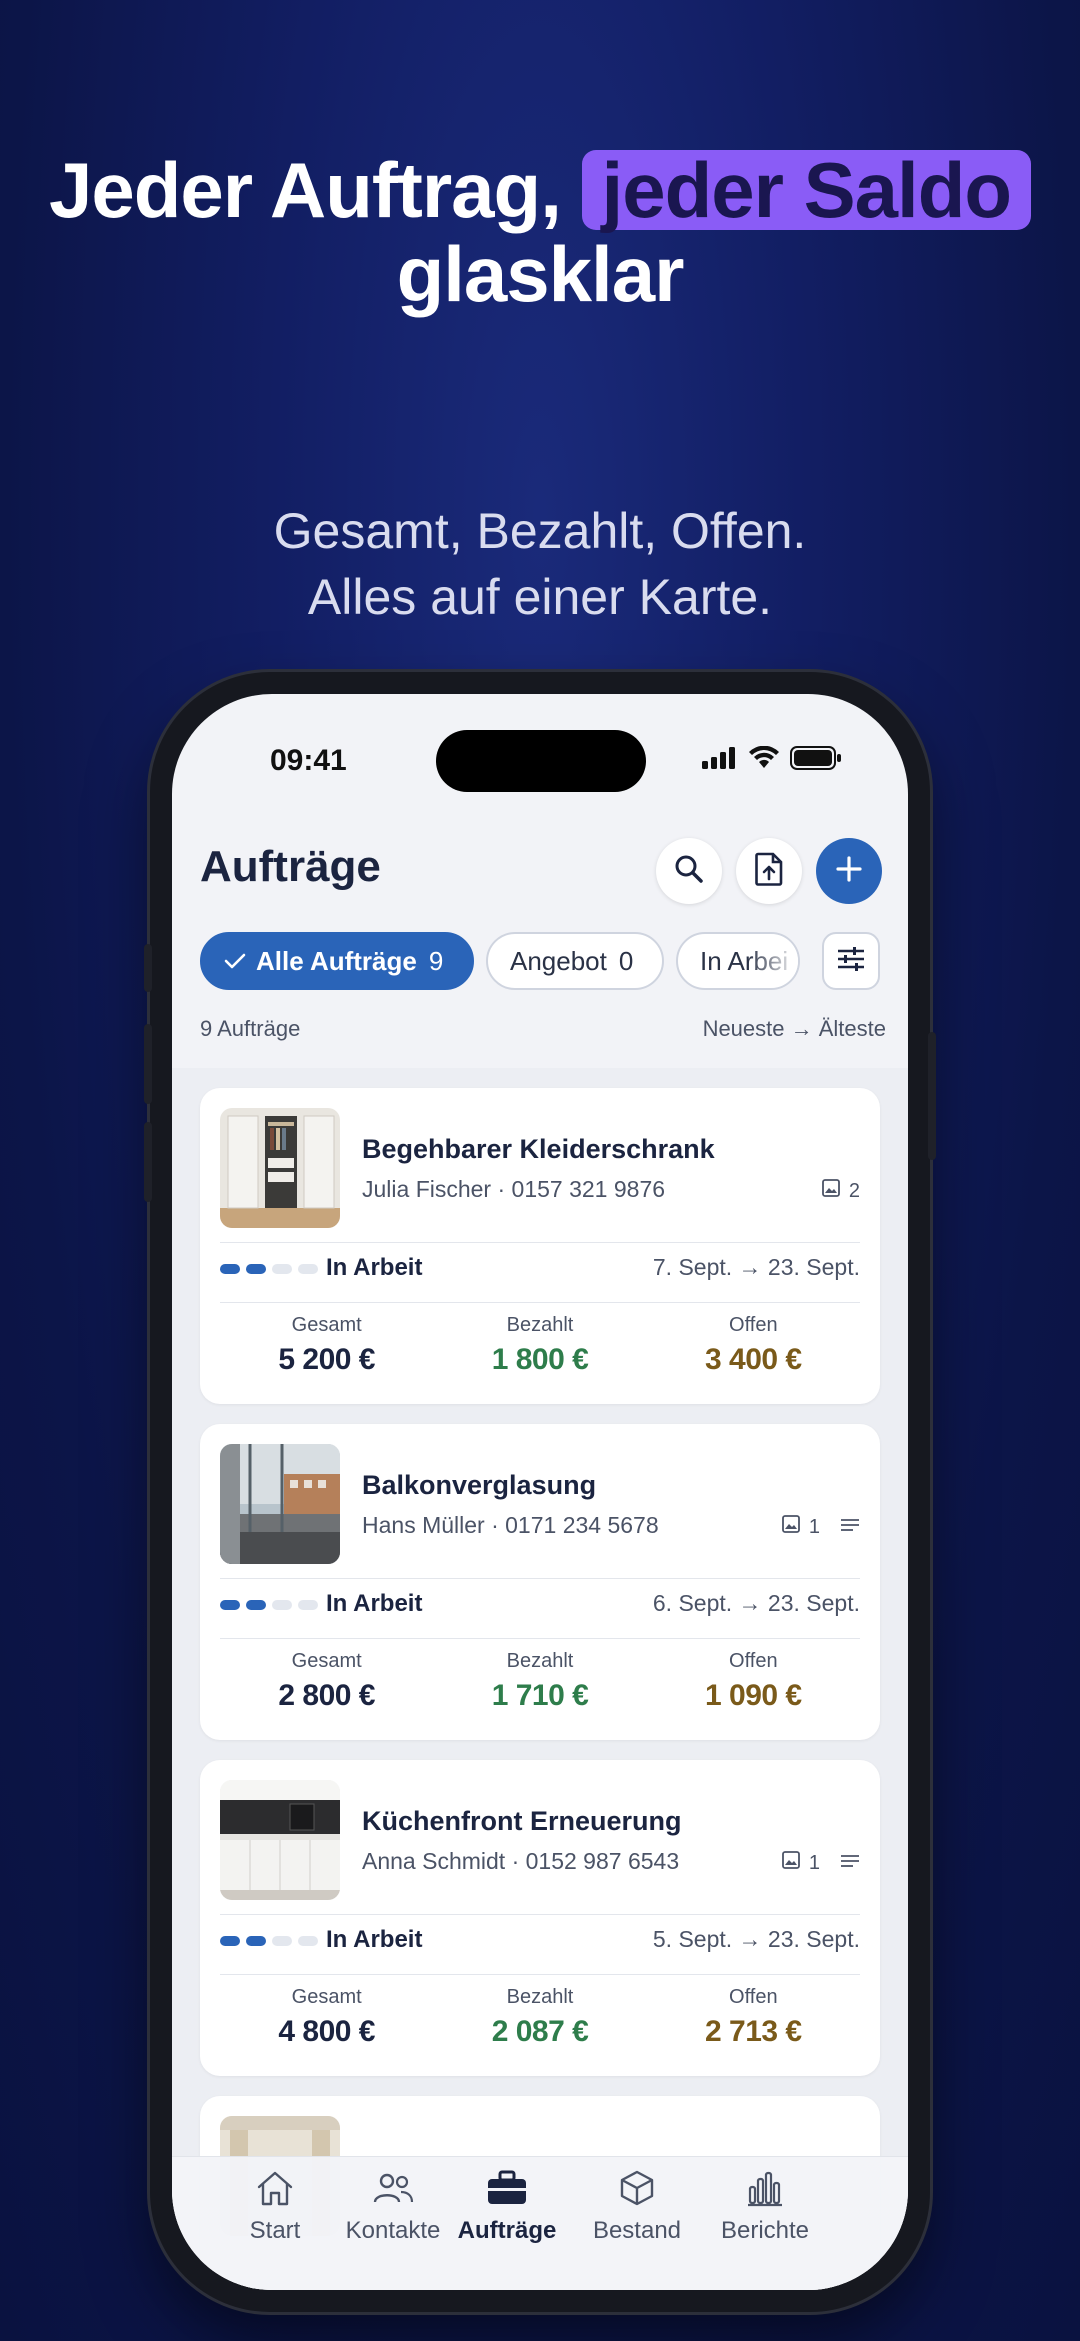  I want to click on amount-paid: Bezahlt 1 800 €, so click(539, 1345).